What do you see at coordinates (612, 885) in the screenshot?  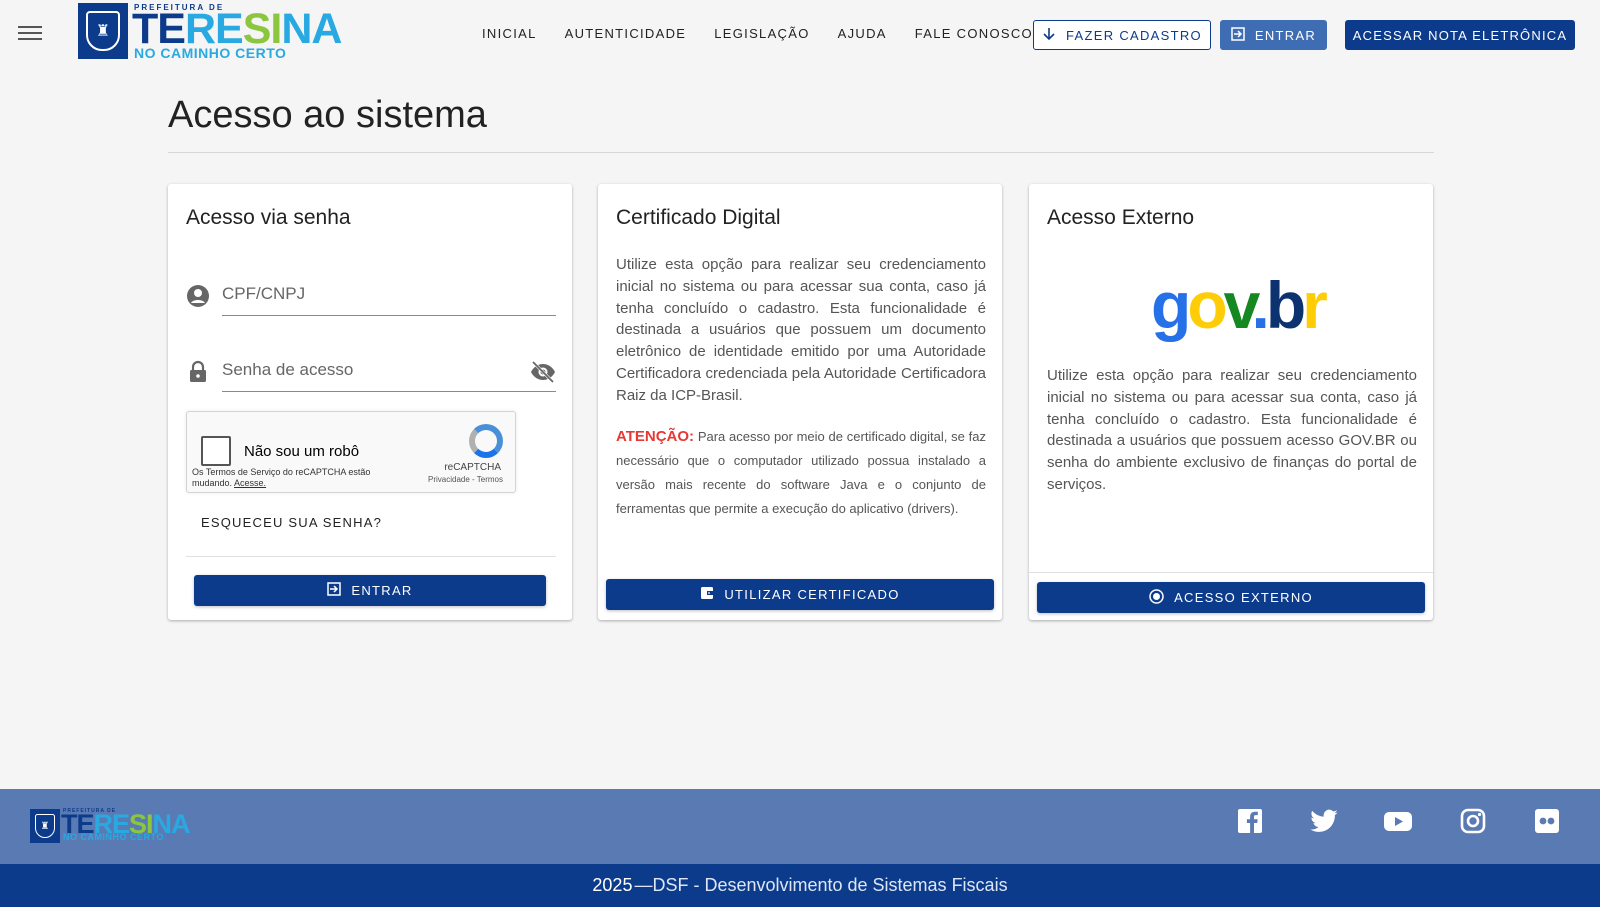 I see `copyright-year: 2025` at bounding box center [612, 885].